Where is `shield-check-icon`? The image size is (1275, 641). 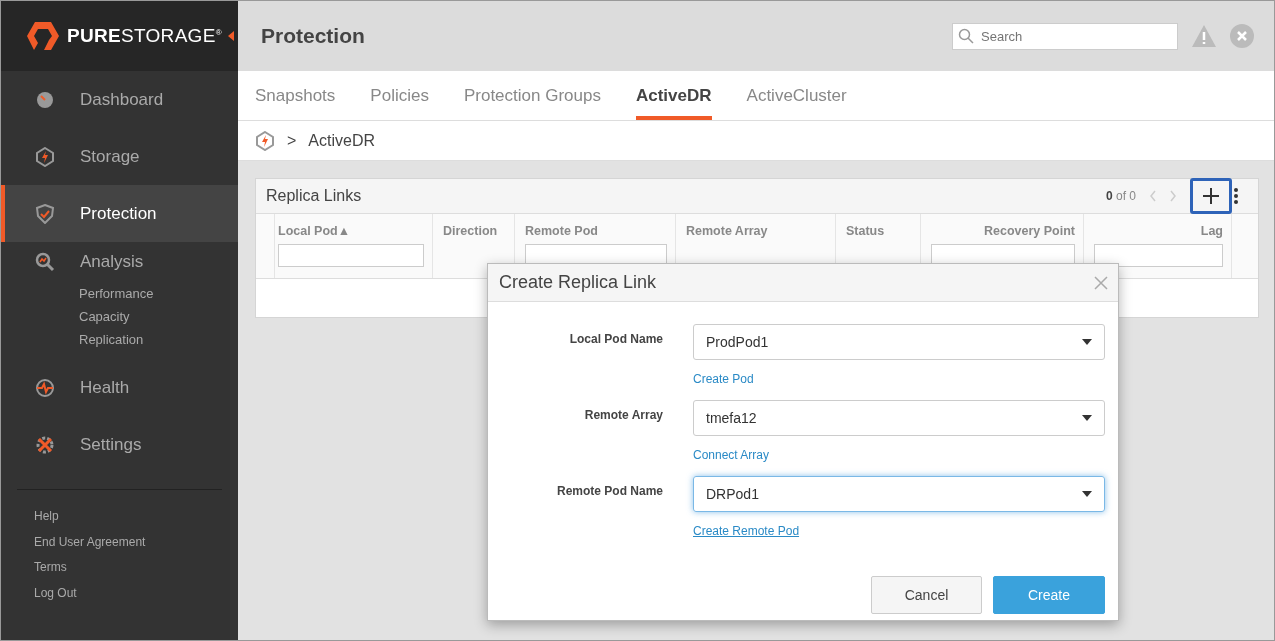 shield-check-icon is located at coordinates (45, 213).